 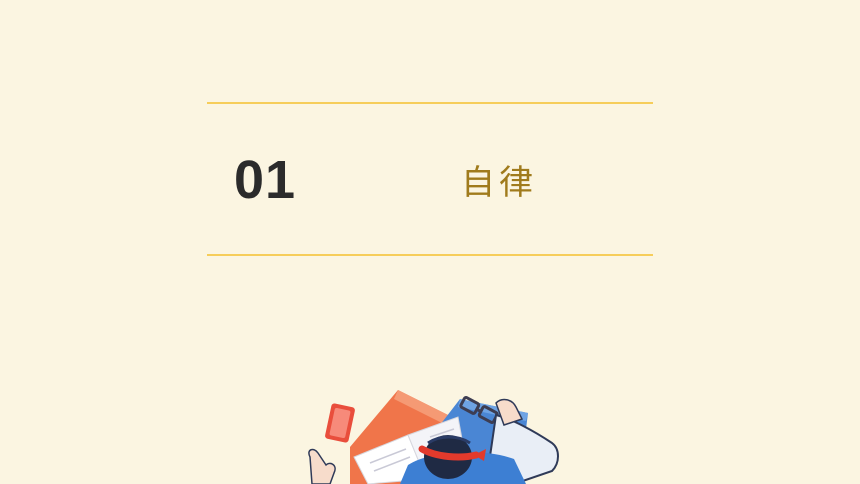 I want to click on top-divider, so click(x=430, y=103).